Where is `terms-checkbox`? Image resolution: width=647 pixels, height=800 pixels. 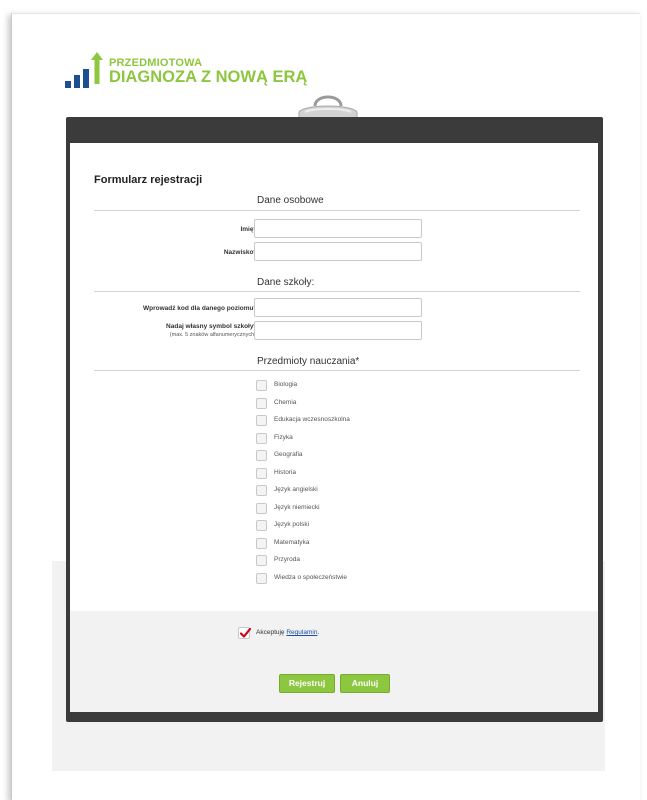 terms-checkbox is located at coordinates (244, 633).